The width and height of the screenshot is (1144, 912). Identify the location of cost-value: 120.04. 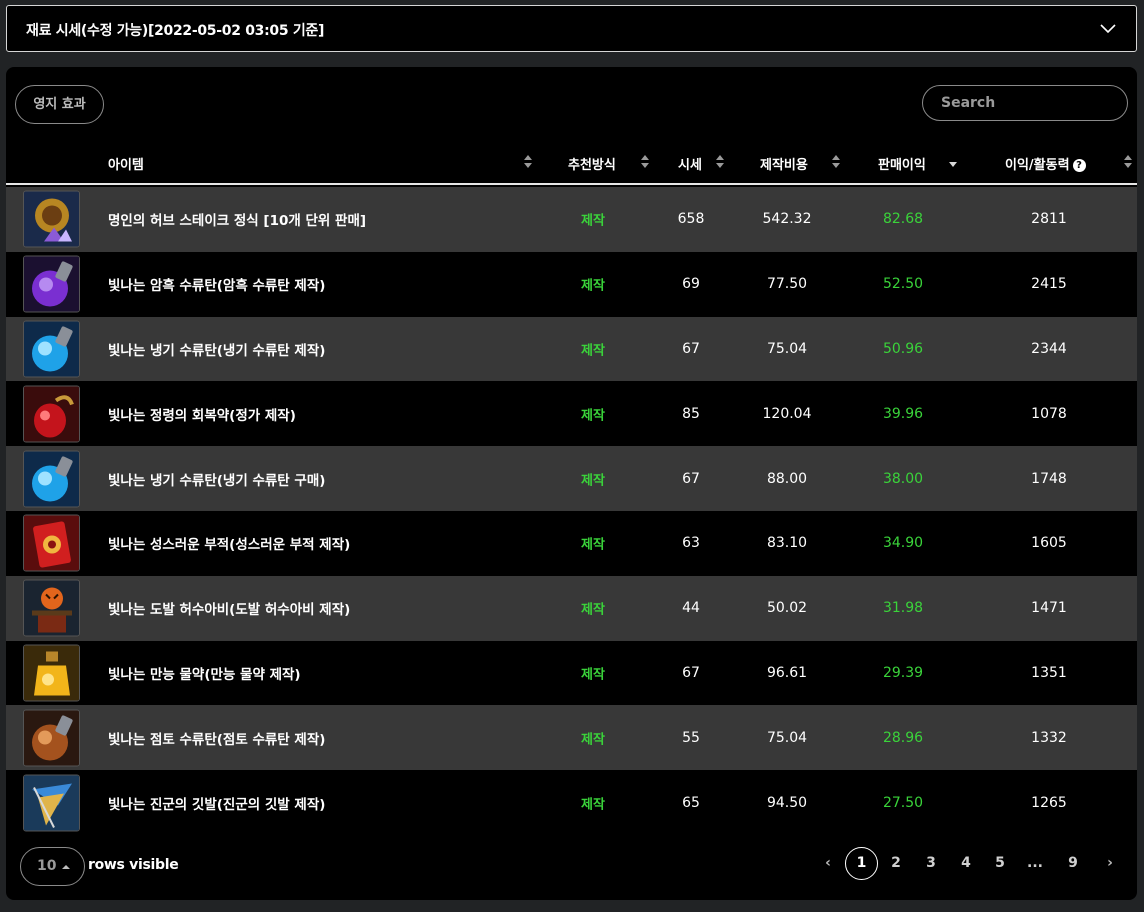
(787, 413).